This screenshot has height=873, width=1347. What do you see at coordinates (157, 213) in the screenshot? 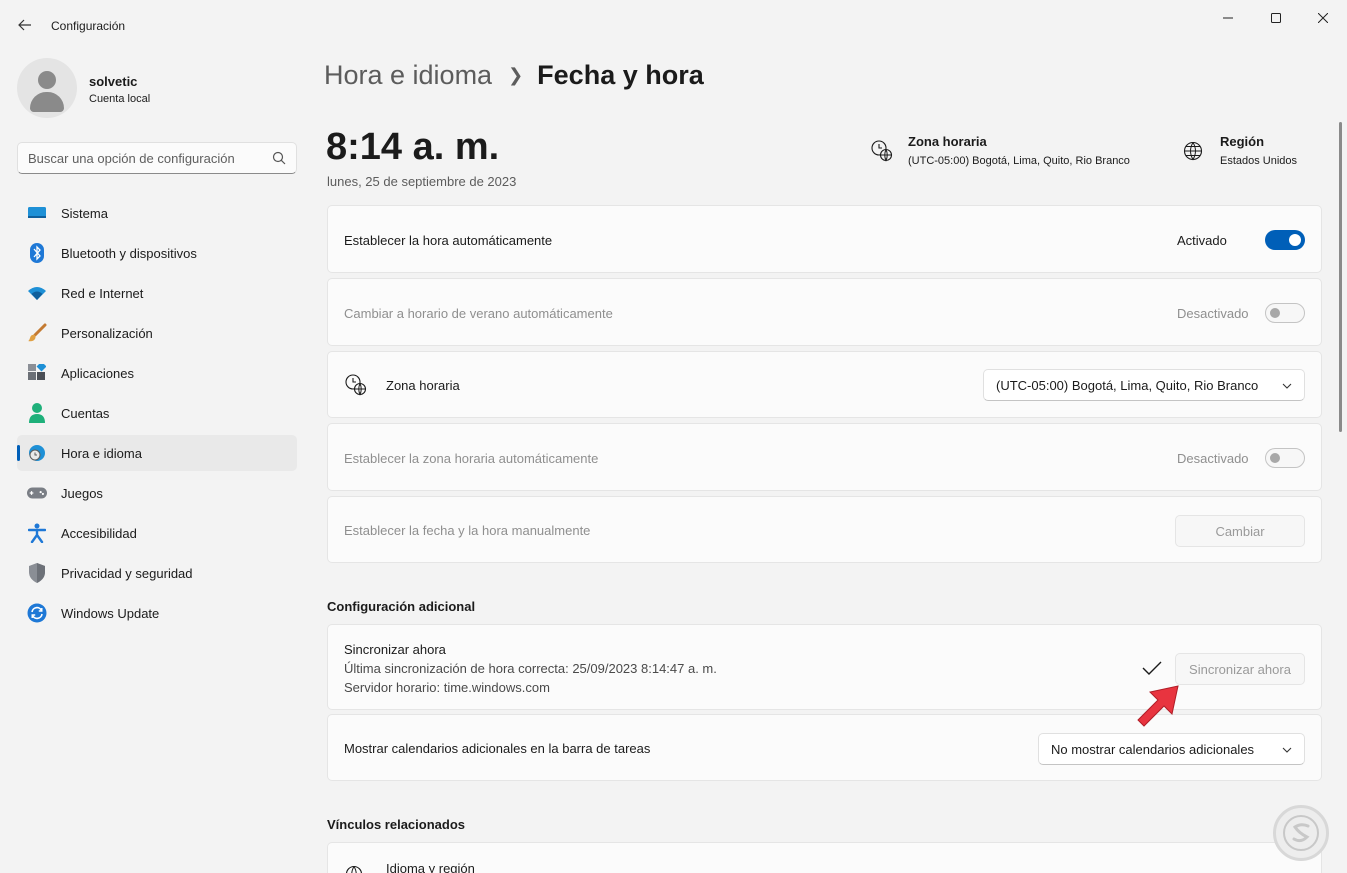
I see `sidebar-item-sistema: Sistema` at bounding box center [157, 213].